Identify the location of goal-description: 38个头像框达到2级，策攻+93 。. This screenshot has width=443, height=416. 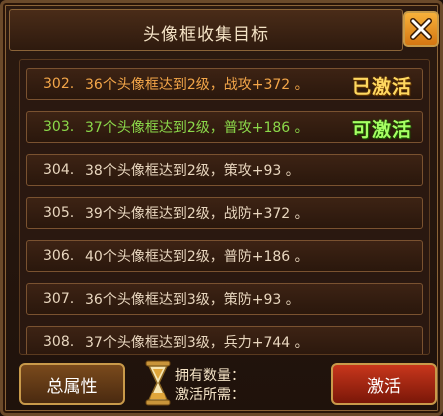
(192, 171).